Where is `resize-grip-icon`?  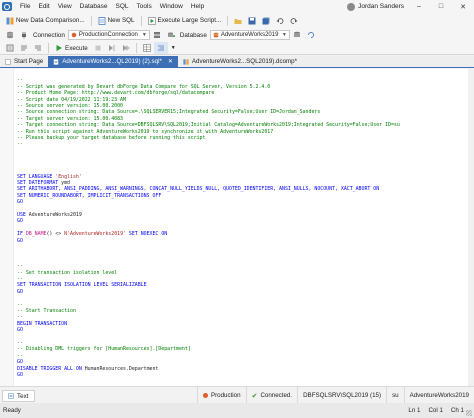
resize-grip-icon is located at coordinates (469, 413).